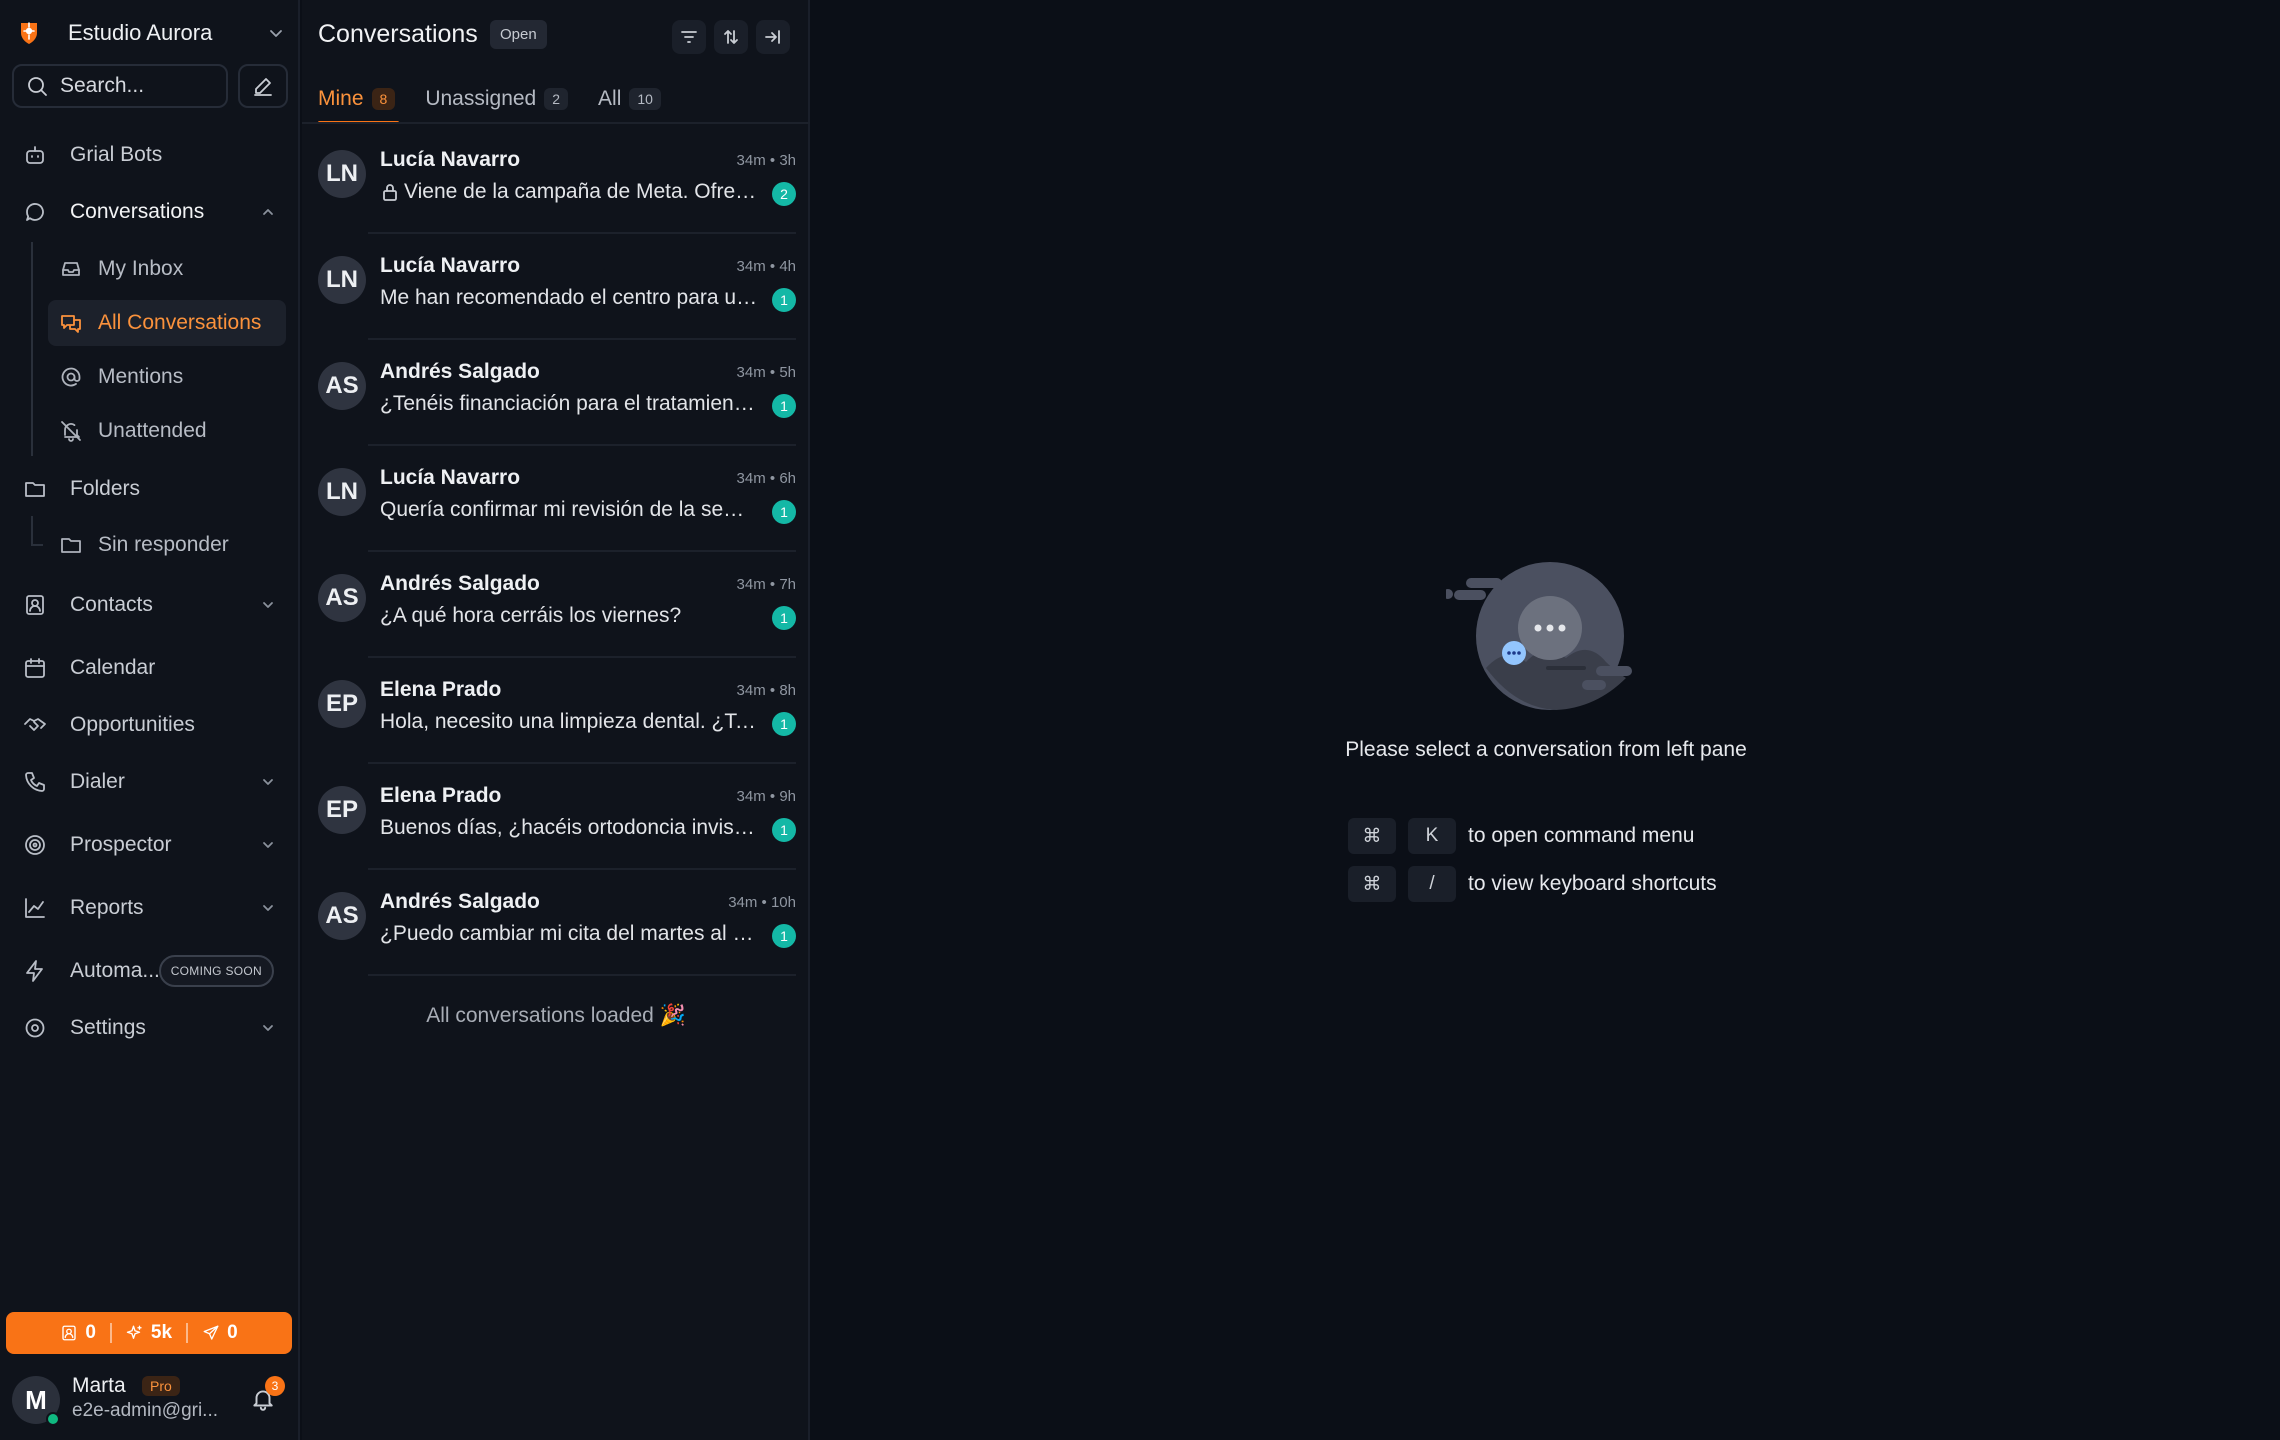 The width and height of the screenshot is (2280, 1440). What do you see at coordinates (150, 605) in the screenshot?
I see `nav-contacts: Contacts` at bounding box center [150, 605].